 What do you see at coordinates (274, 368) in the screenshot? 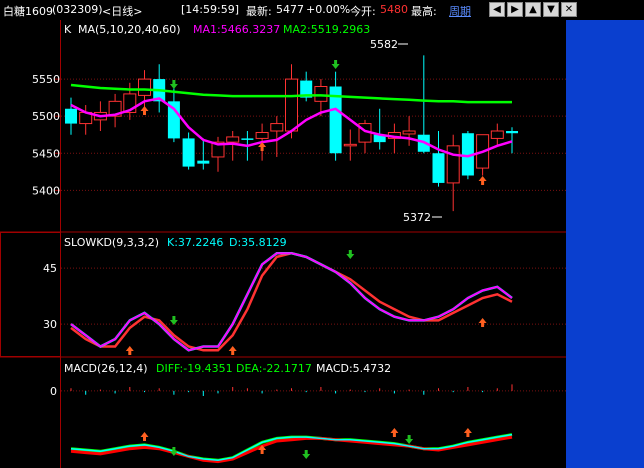
I see `dea-label: DEA:-22.1717` at bounding box center [274, 368].